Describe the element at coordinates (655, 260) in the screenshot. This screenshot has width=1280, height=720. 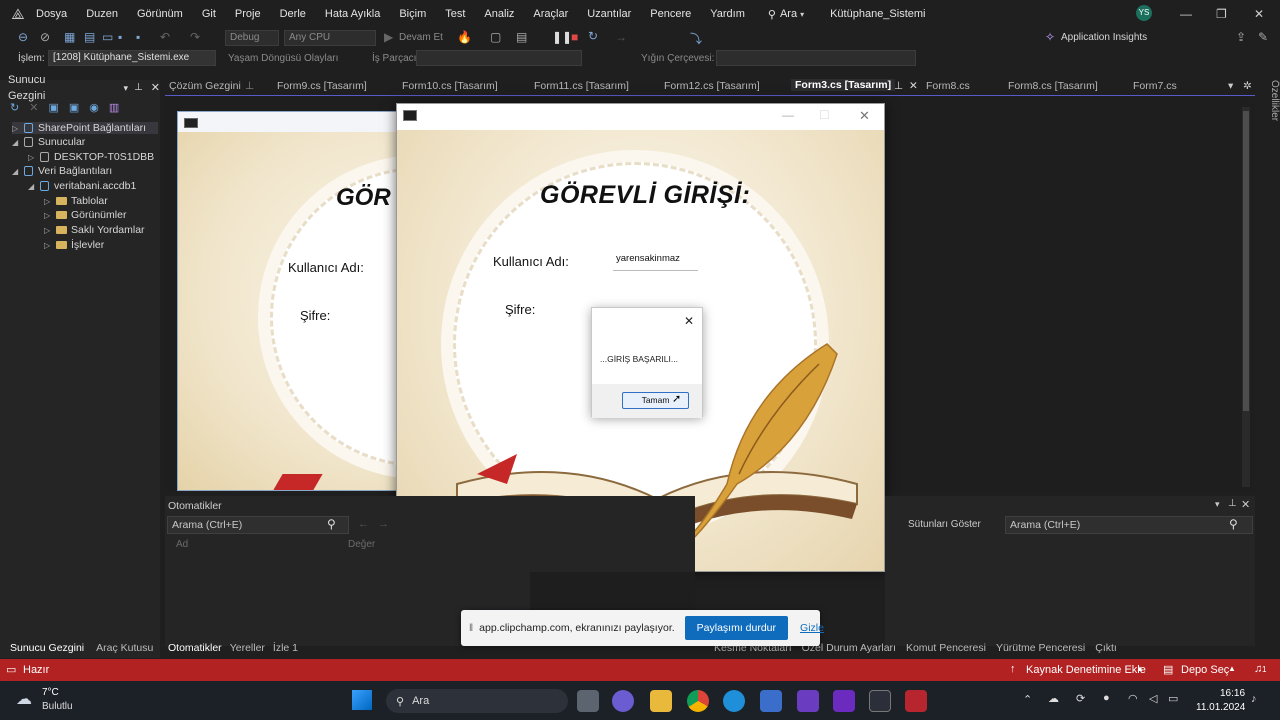
I see `username-input: yarensakinmaz` at that location.